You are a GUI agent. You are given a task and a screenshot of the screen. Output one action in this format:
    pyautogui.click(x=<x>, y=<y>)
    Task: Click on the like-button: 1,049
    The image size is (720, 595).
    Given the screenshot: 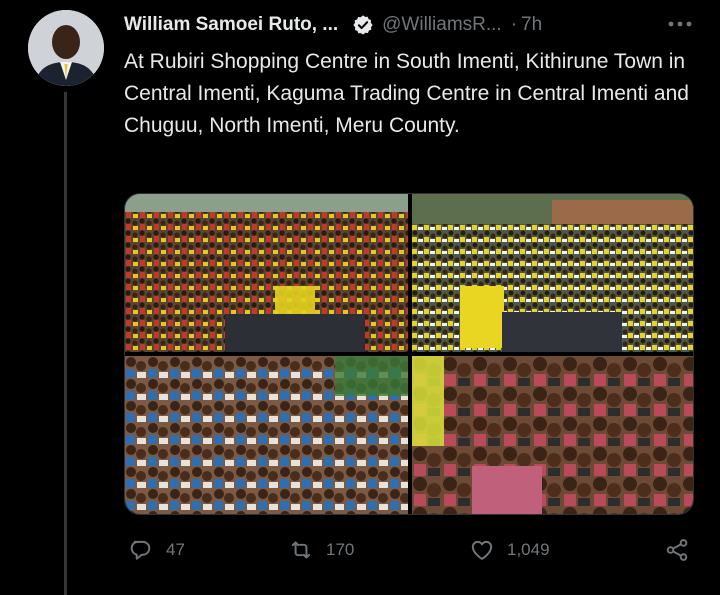 What is the action you would take?
    pyautogui.click(x=509, y=550)
    